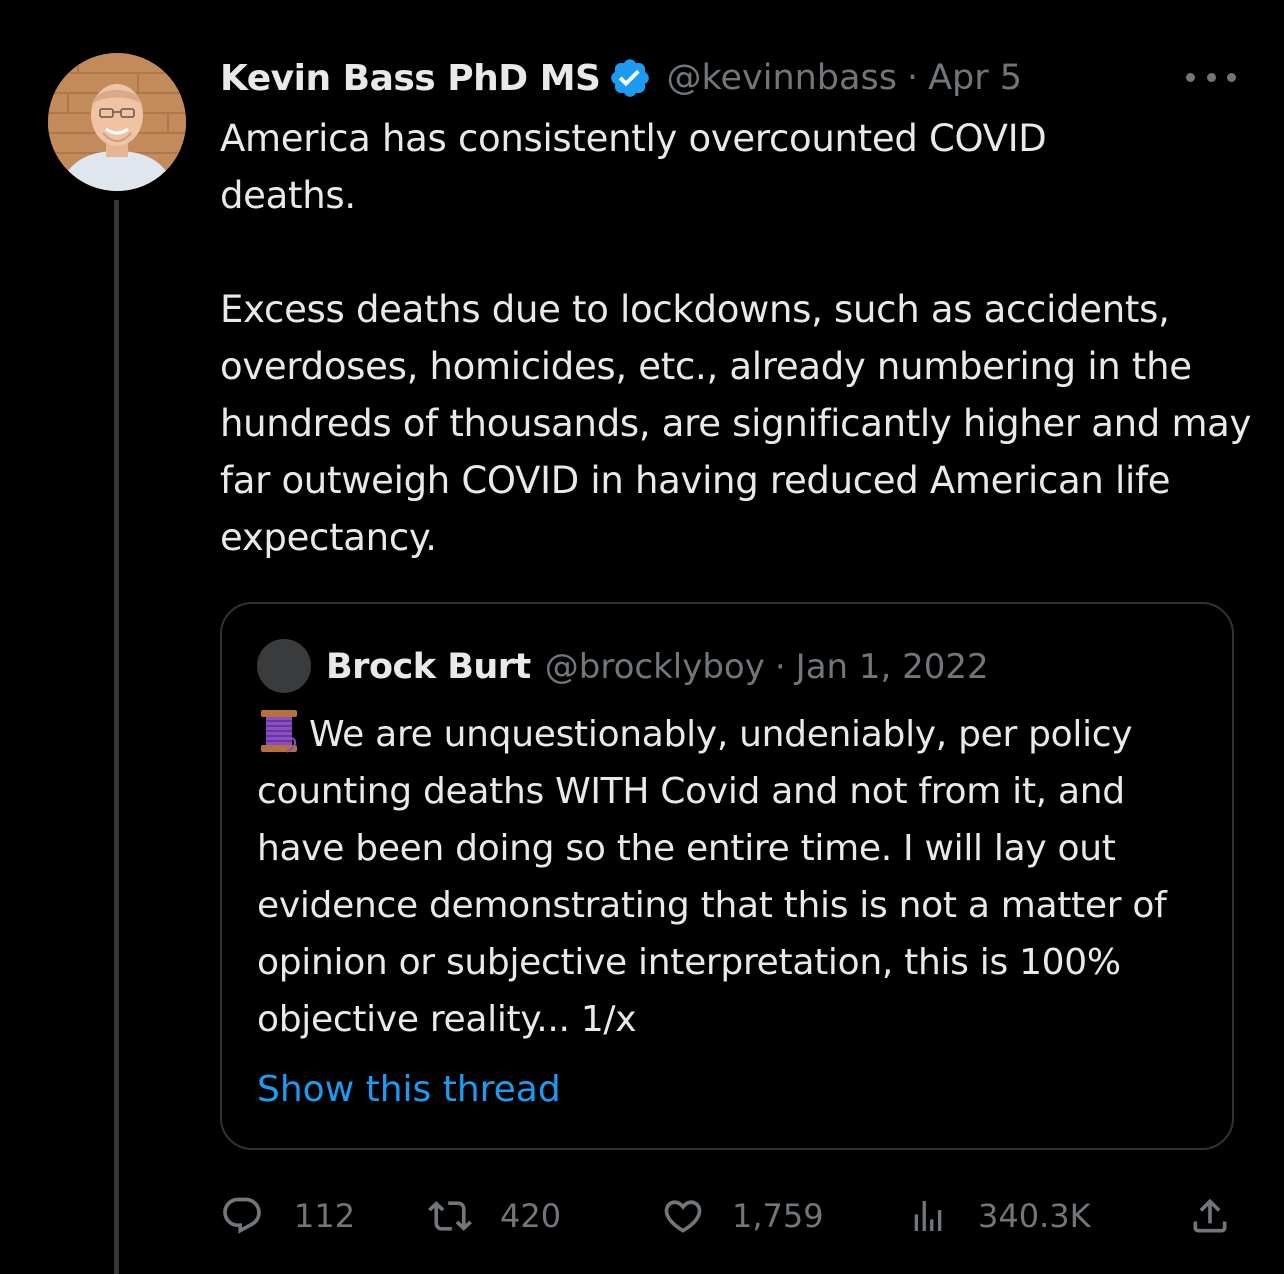  Describe the element at coordinates (683, 1216) in the screenshot. I see `heart-icon` at that location.